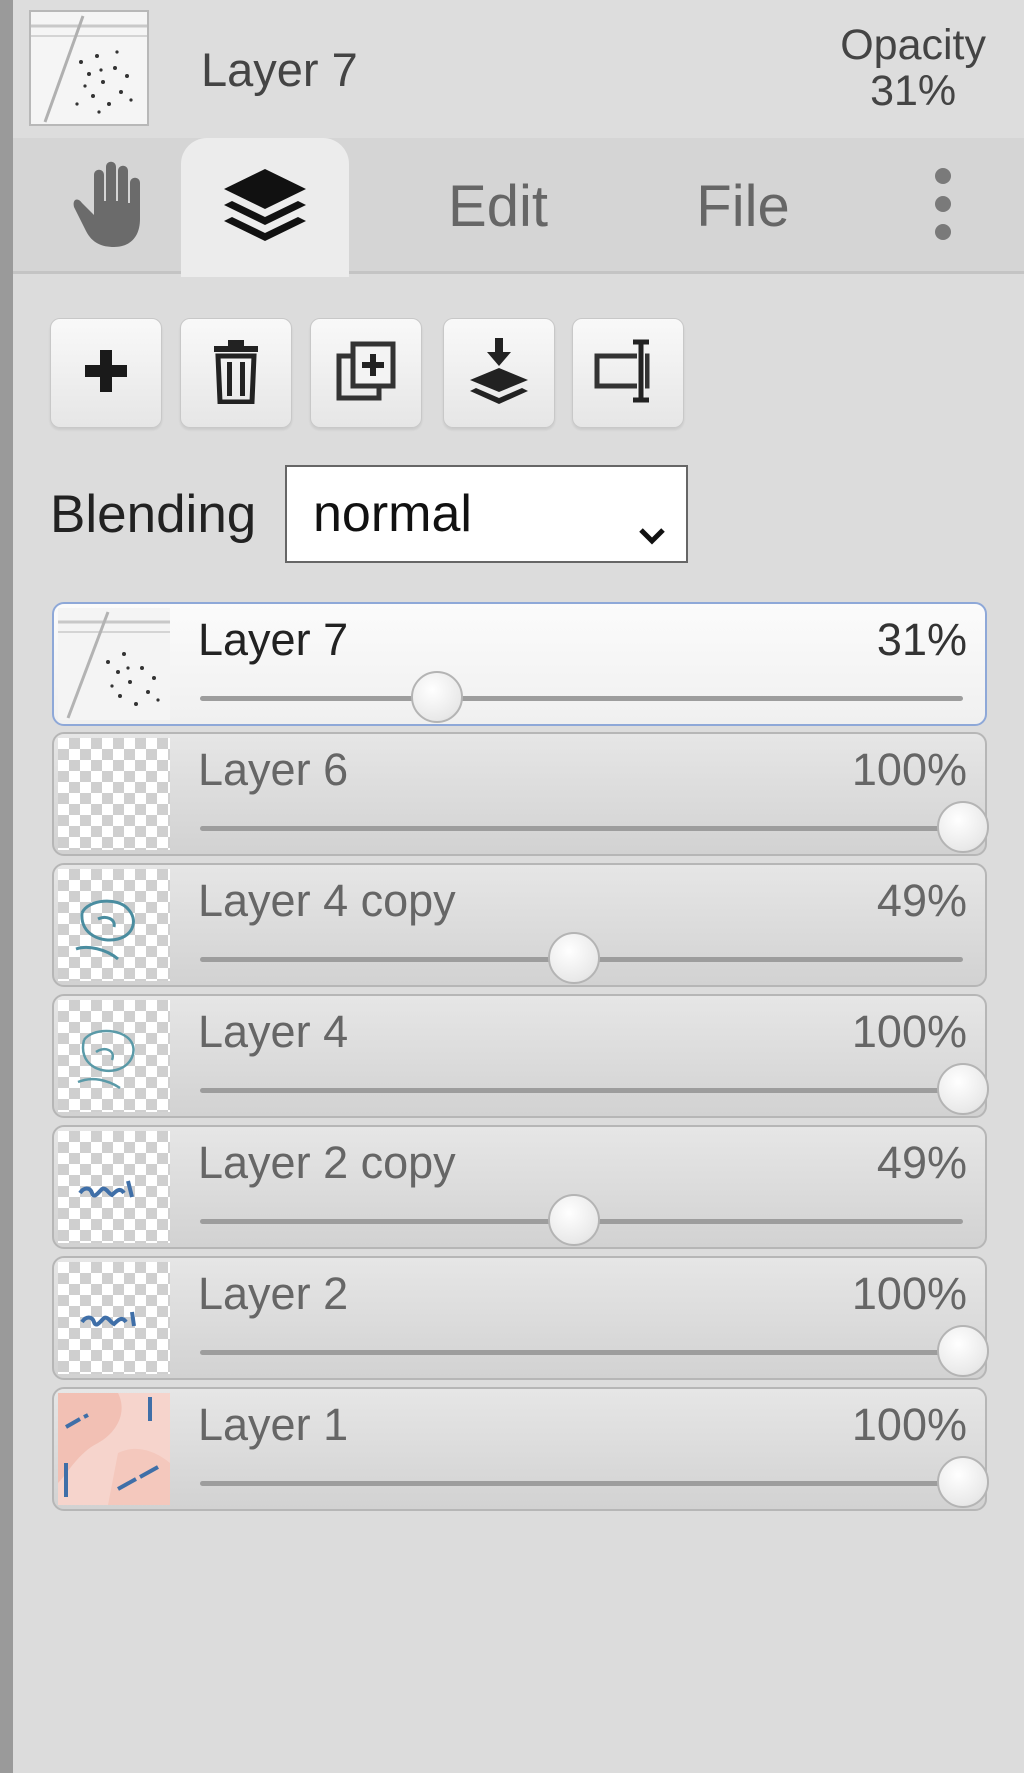  Describe the element at coordinates (652, 529) in the screenshot. I see `chevron-down-icon` at that location.